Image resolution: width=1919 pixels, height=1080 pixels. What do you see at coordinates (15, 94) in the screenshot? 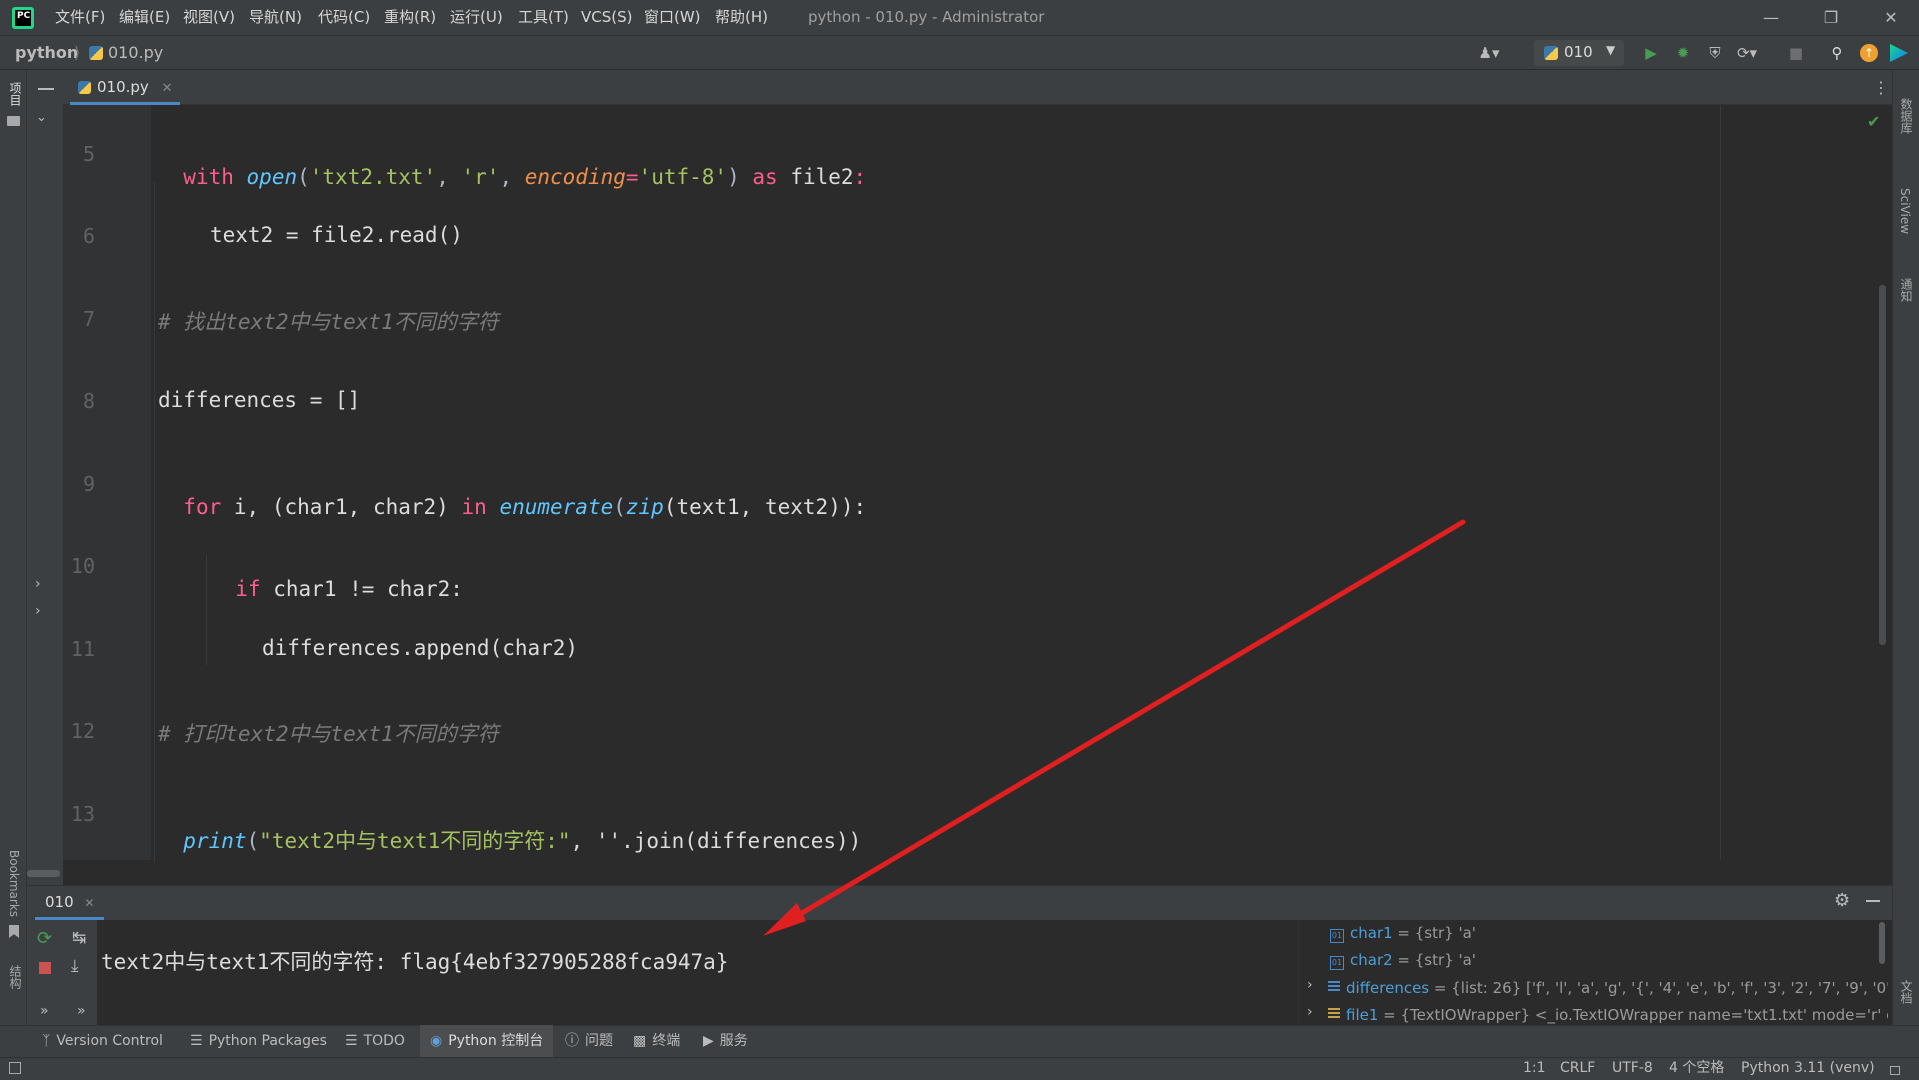
I see `project-tool-button: 项目` at bounding box center [15, 94].